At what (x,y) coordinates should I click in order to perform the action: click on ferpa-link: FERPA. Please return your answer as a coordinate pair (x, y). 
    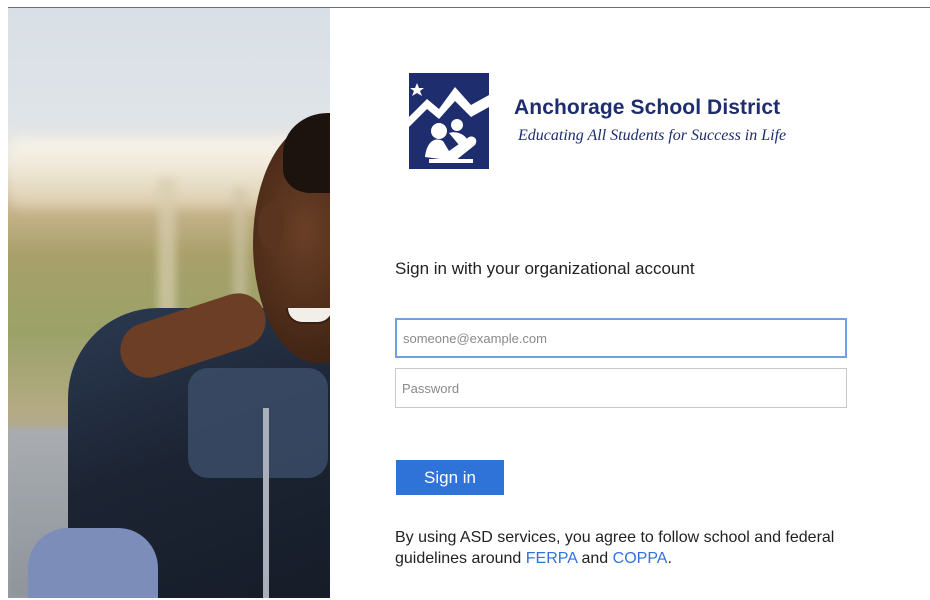
    Looking at the image, I should click on (551, 558).